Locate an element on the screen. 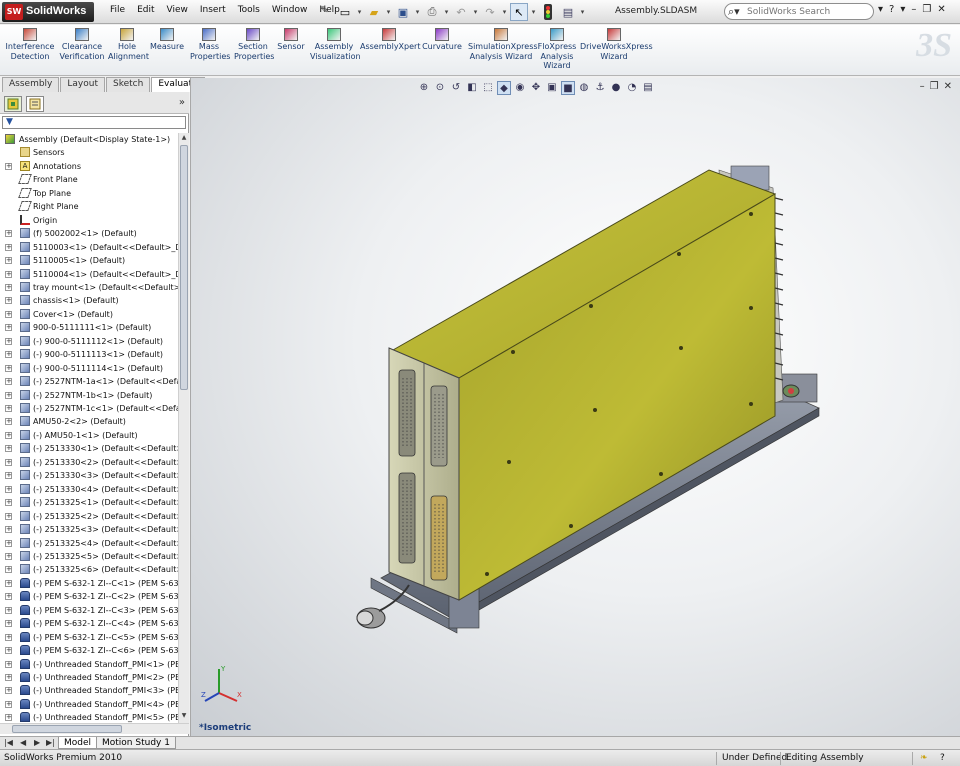 The image size is (960, 766). menu-view: View is located at coordinates (177, 10).